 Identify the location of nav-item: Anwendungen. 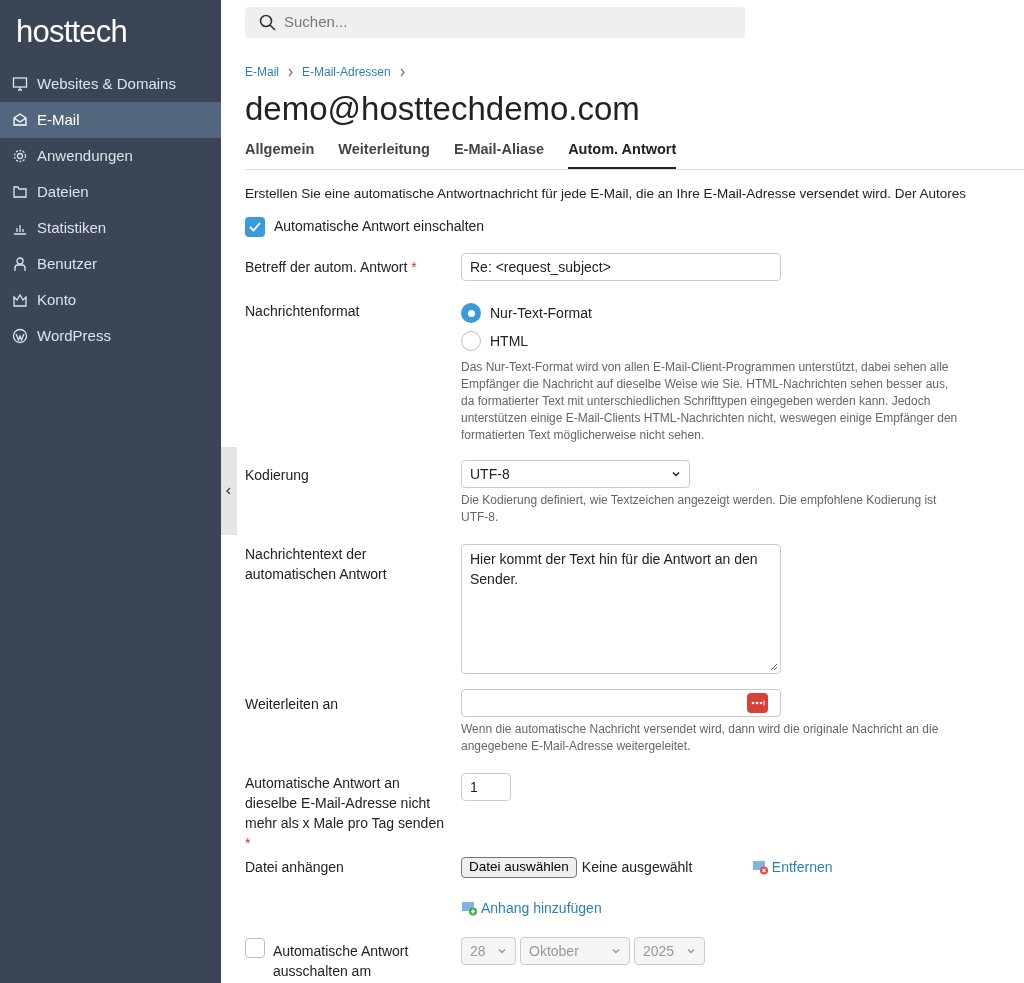
(110, 156).